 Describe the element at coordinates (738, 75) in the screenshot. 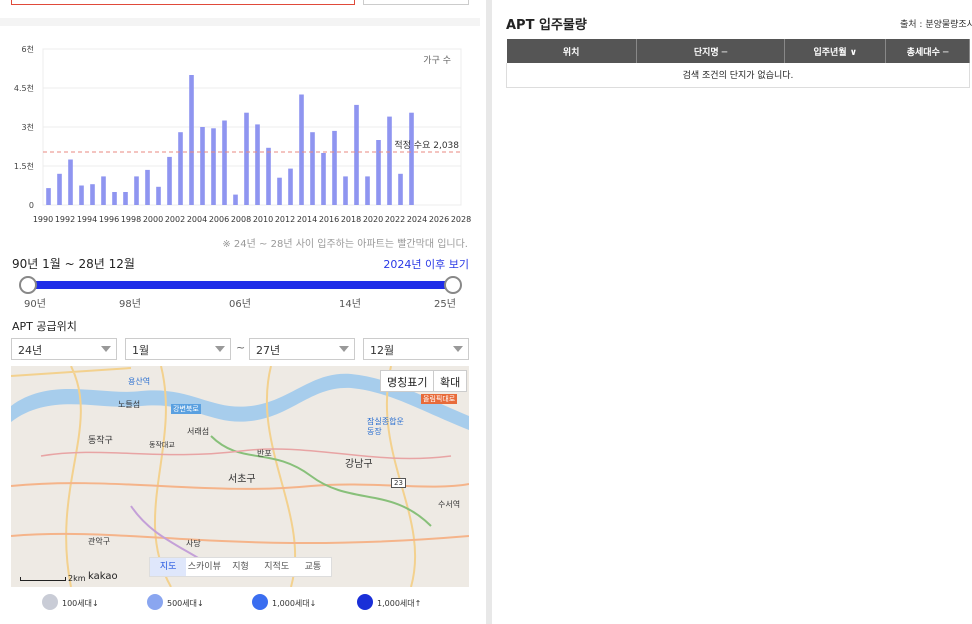

I see `empty-message: 검색 조건의 단지가 없습니다.` at that location.